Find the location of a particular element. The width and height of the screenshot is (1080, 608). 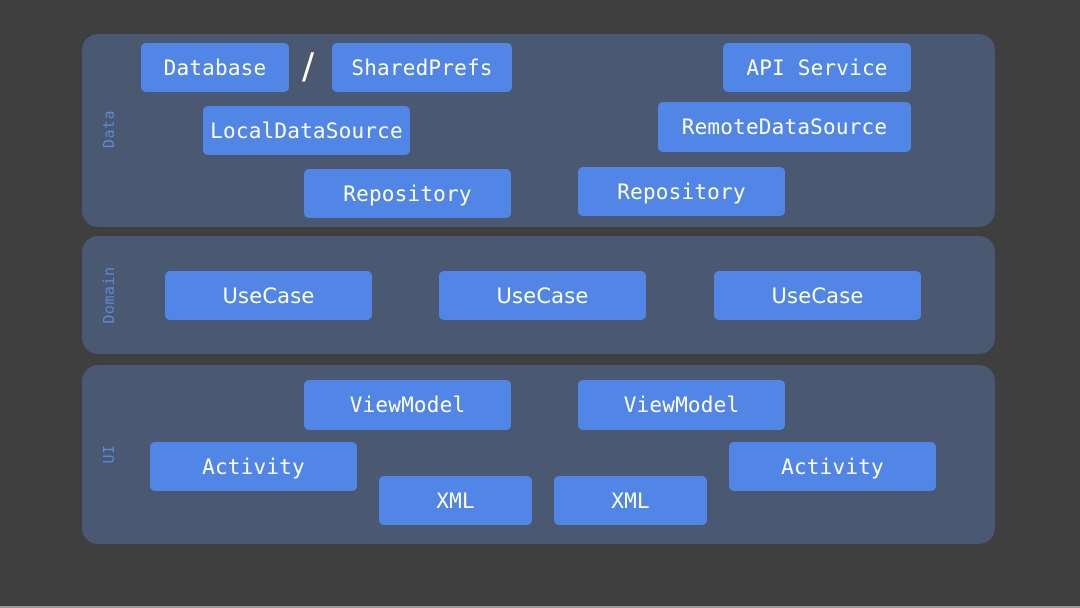

usecase-box-1: UseCase is located at coordinates (268, 295).